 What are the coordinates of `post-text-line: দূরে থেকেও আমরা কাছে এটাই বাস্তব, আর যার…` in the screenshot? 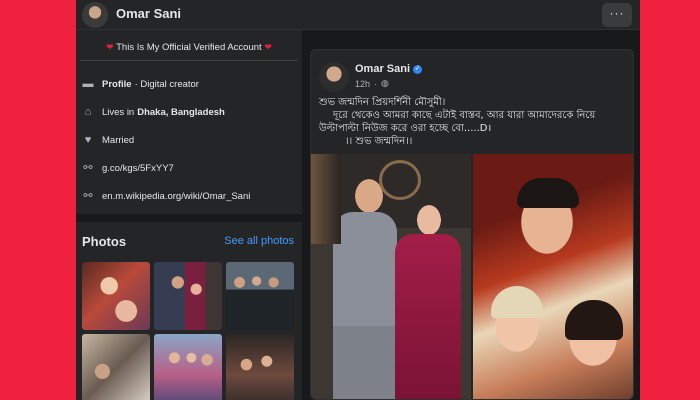 It's located at (464, 115).